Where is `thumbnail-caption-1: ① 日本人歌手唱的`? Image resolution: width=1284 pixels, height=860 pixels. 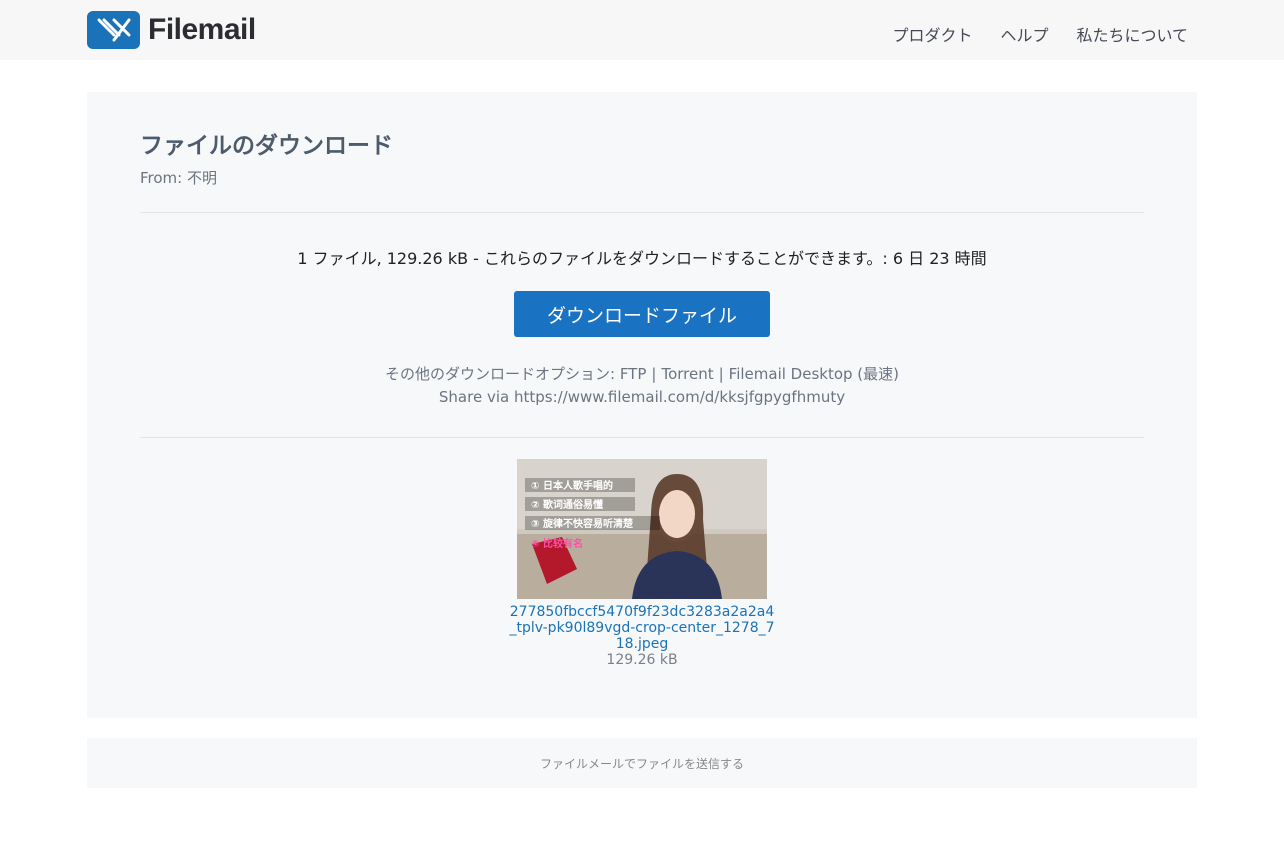 thumbnail-caption-1: ① 日本人歌手唱的 is located at coordinates (572, 485).